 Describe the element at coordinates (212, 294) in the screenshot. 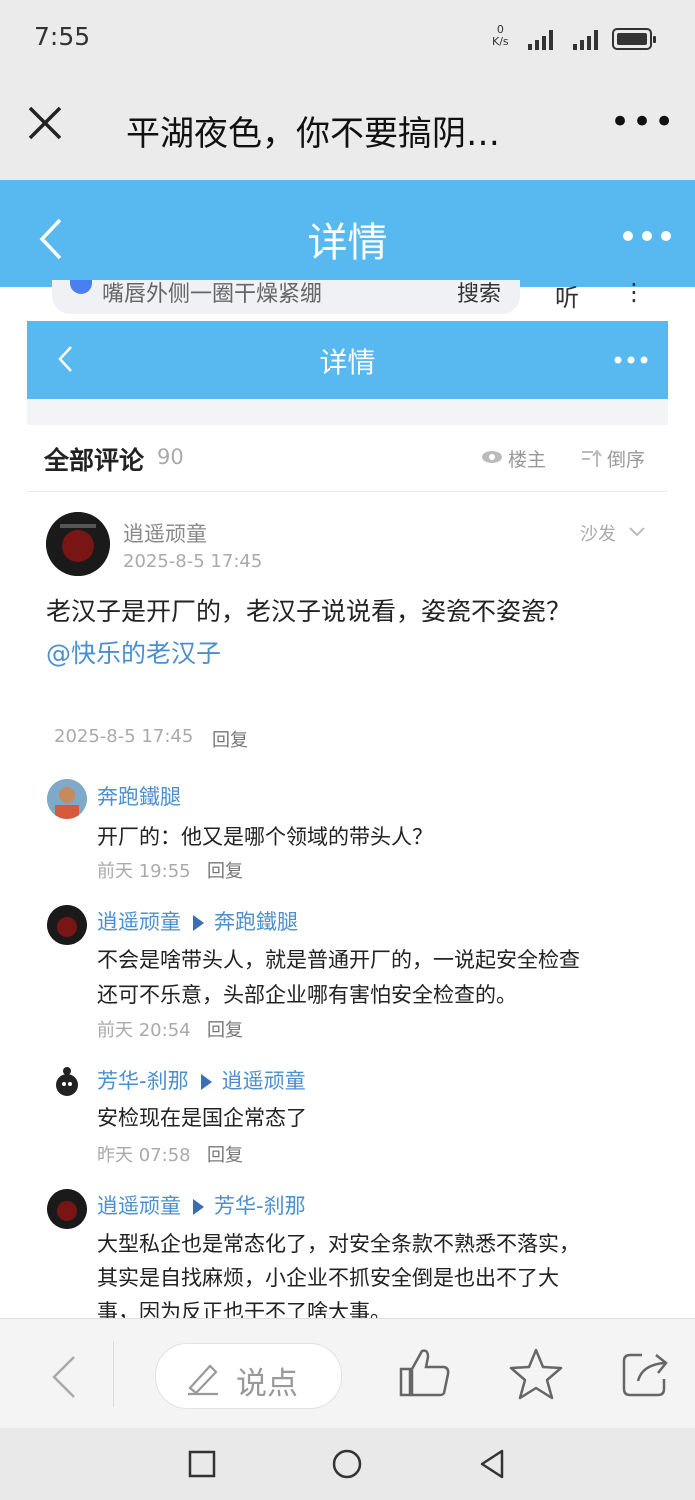

I see `embedded-search-text: 嘴唇外侧一圈干燥紧绷` at that location.